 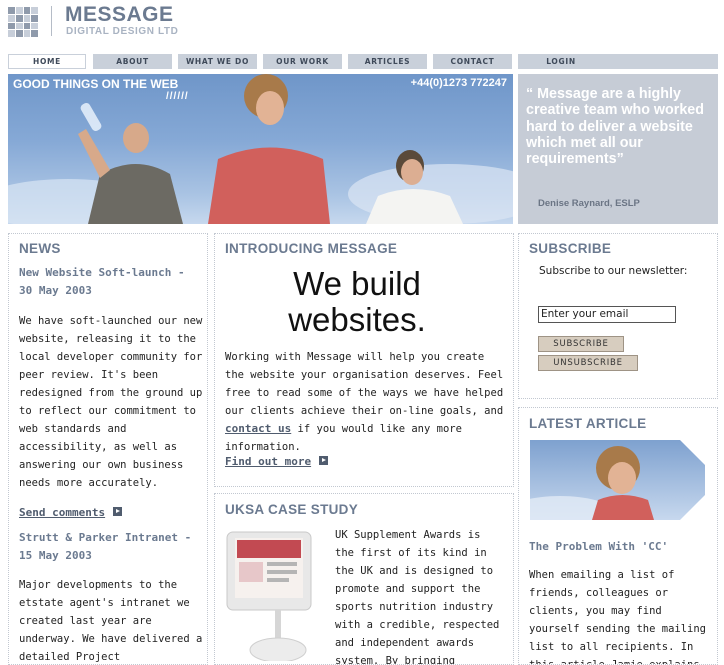 What do you see at coordinates (581, 344) in the screenshot?
I see `subscribe-button: SUBSCRIBE` at bounding box center [581, 344].